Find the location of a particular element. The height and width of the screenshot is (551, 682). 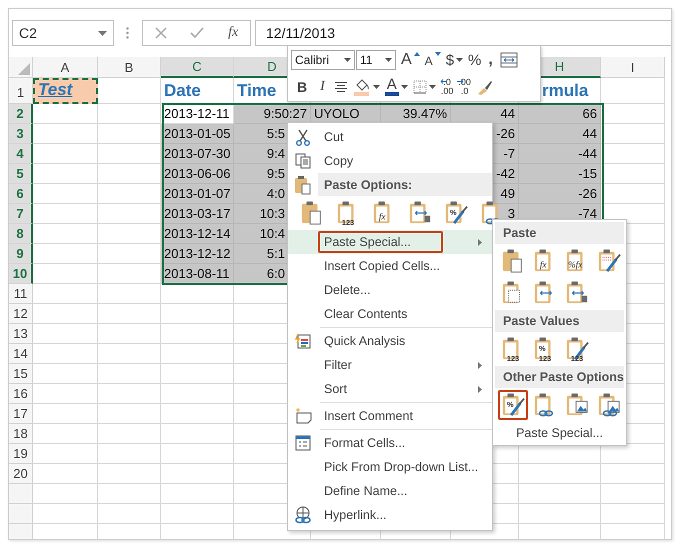

table-cell: -15 is located at coordinates (560, 174).